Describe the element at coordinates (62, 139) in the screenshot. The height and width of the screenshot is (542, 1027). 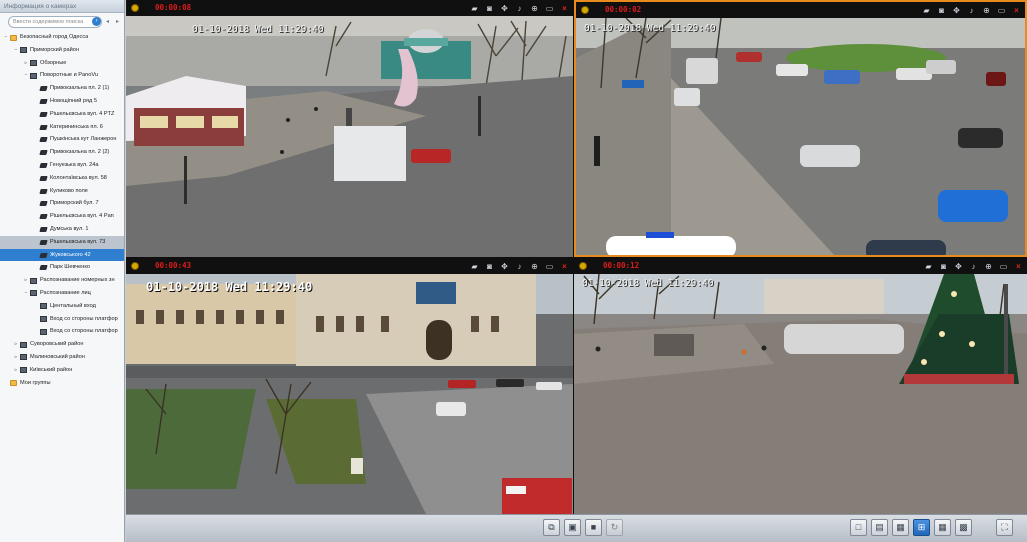
I see `tree-node: Пушкінська кут Ланжерон` at that location.